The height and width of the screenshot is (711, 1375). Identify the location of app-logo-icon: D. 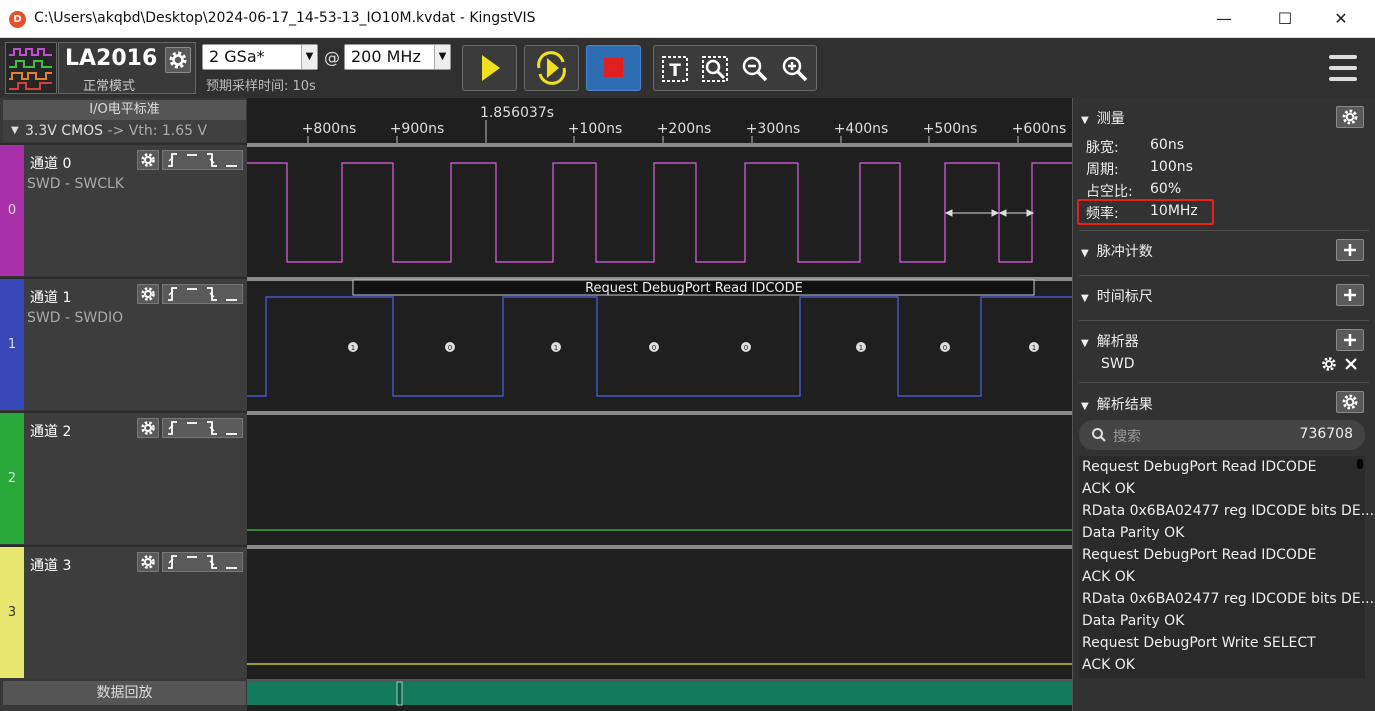
(17, 19).